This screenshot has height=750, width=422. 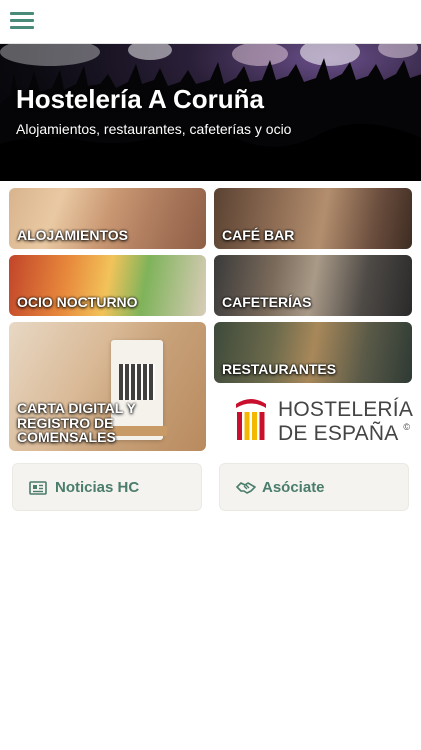 I want to click on tile-cafe-bar: CAFÉ BAR, so click(x=313, y=218).